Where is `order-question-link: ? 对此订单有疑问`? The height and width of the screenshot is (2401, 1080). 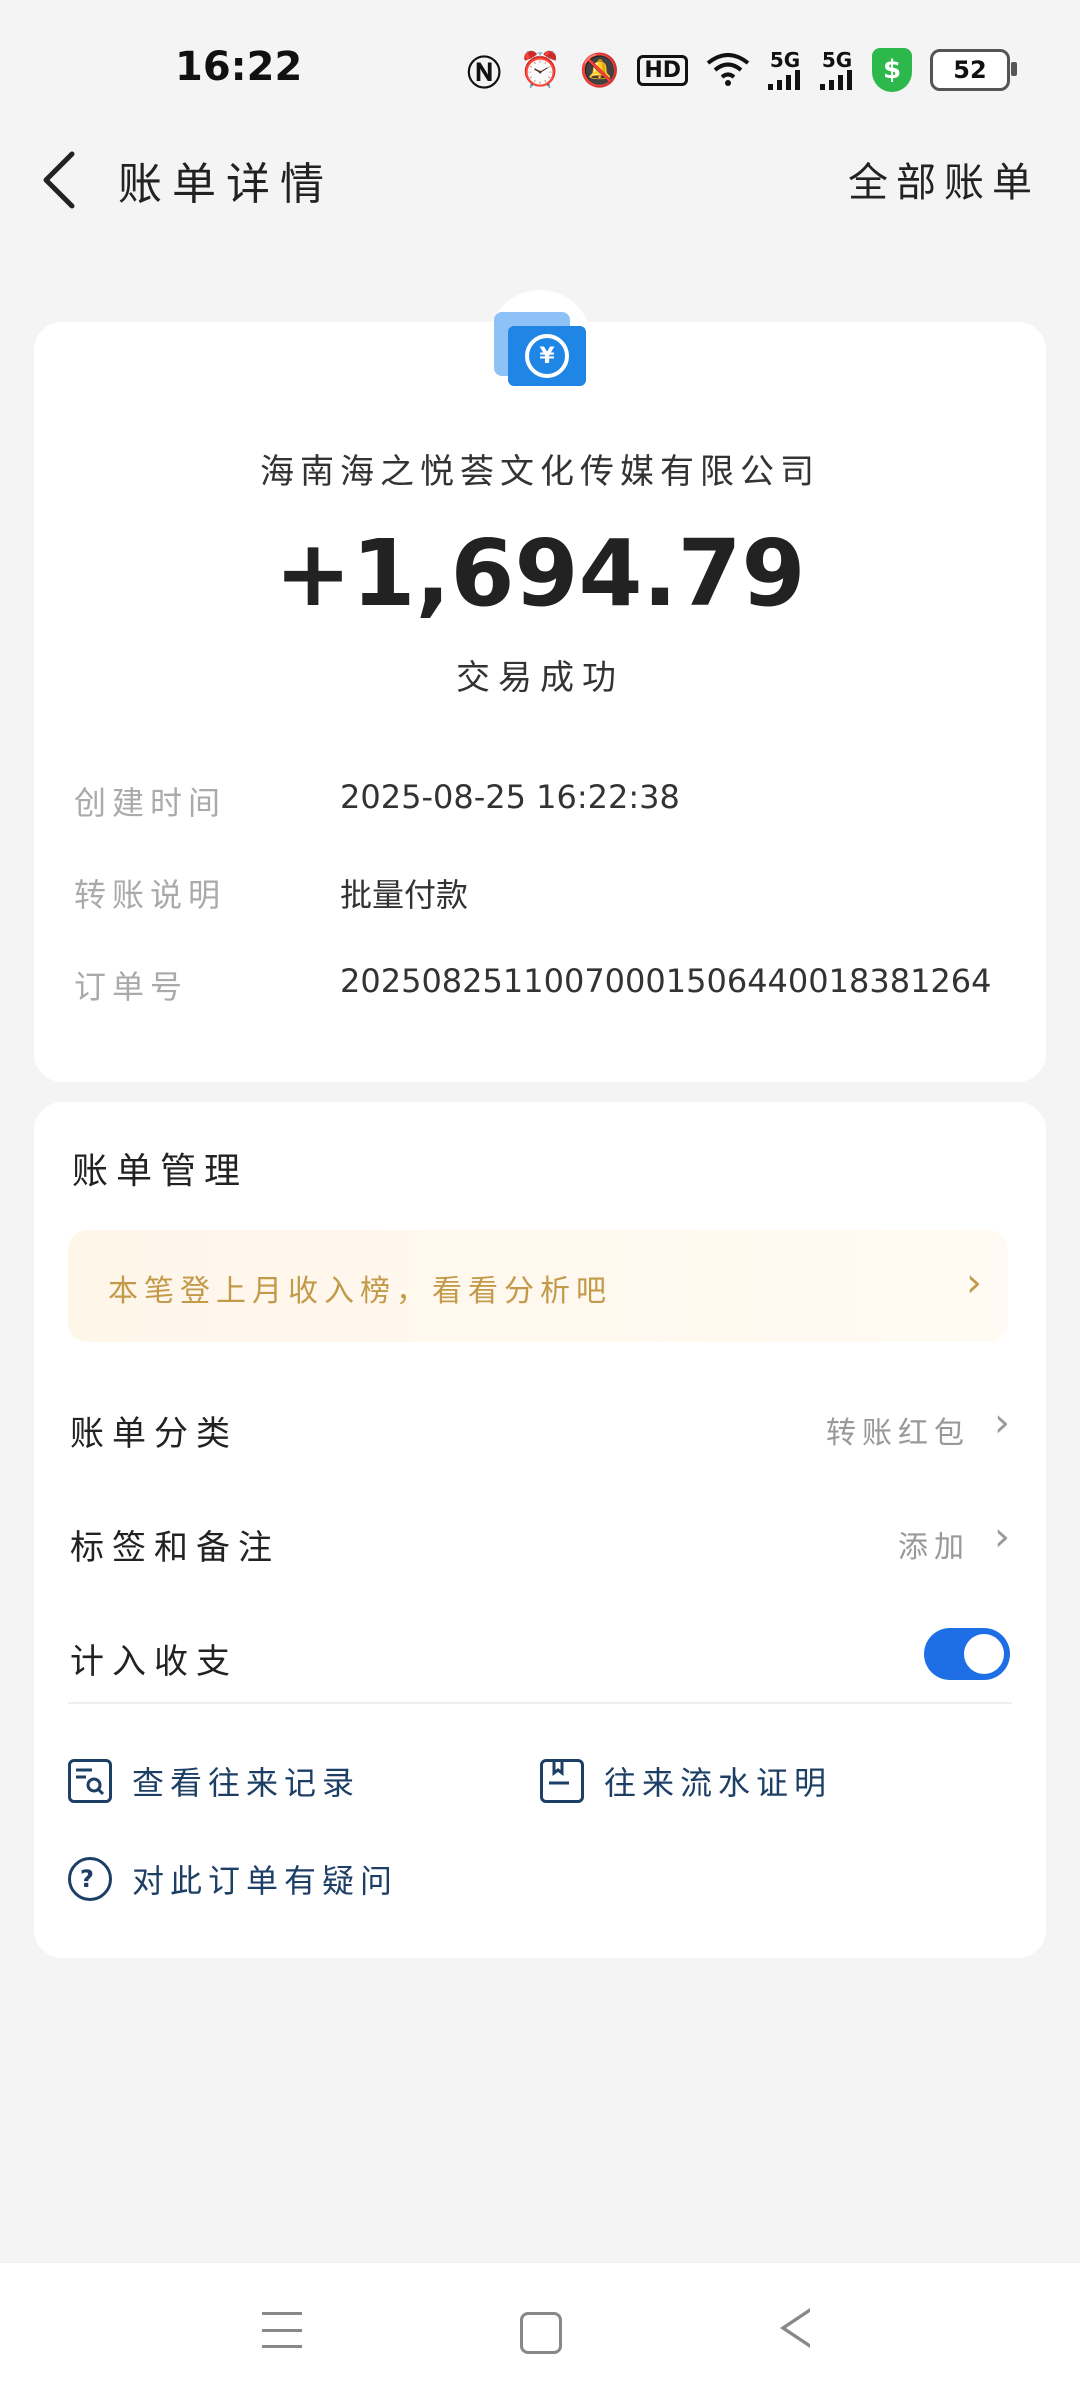 order-question-link: ? 对此订单有疑问 is located at coordinates (233, 1879).